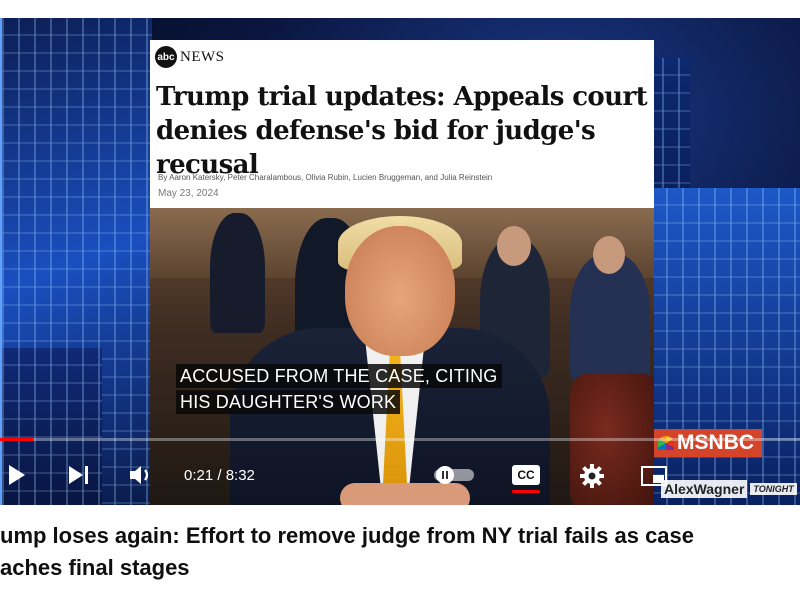  What do you see at coordinates (166, 57) in the screenshot?
I see `abc-logo-icon: abc` at bounding box center [166, 57].